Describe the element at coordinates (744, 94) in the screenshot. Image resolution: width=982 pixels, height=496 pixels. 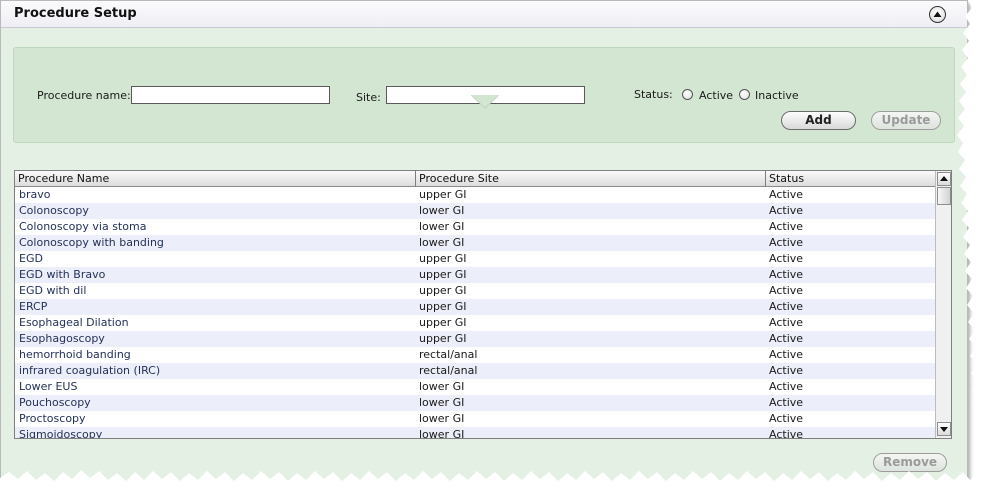
I see `status-inactive-radio` at that location.